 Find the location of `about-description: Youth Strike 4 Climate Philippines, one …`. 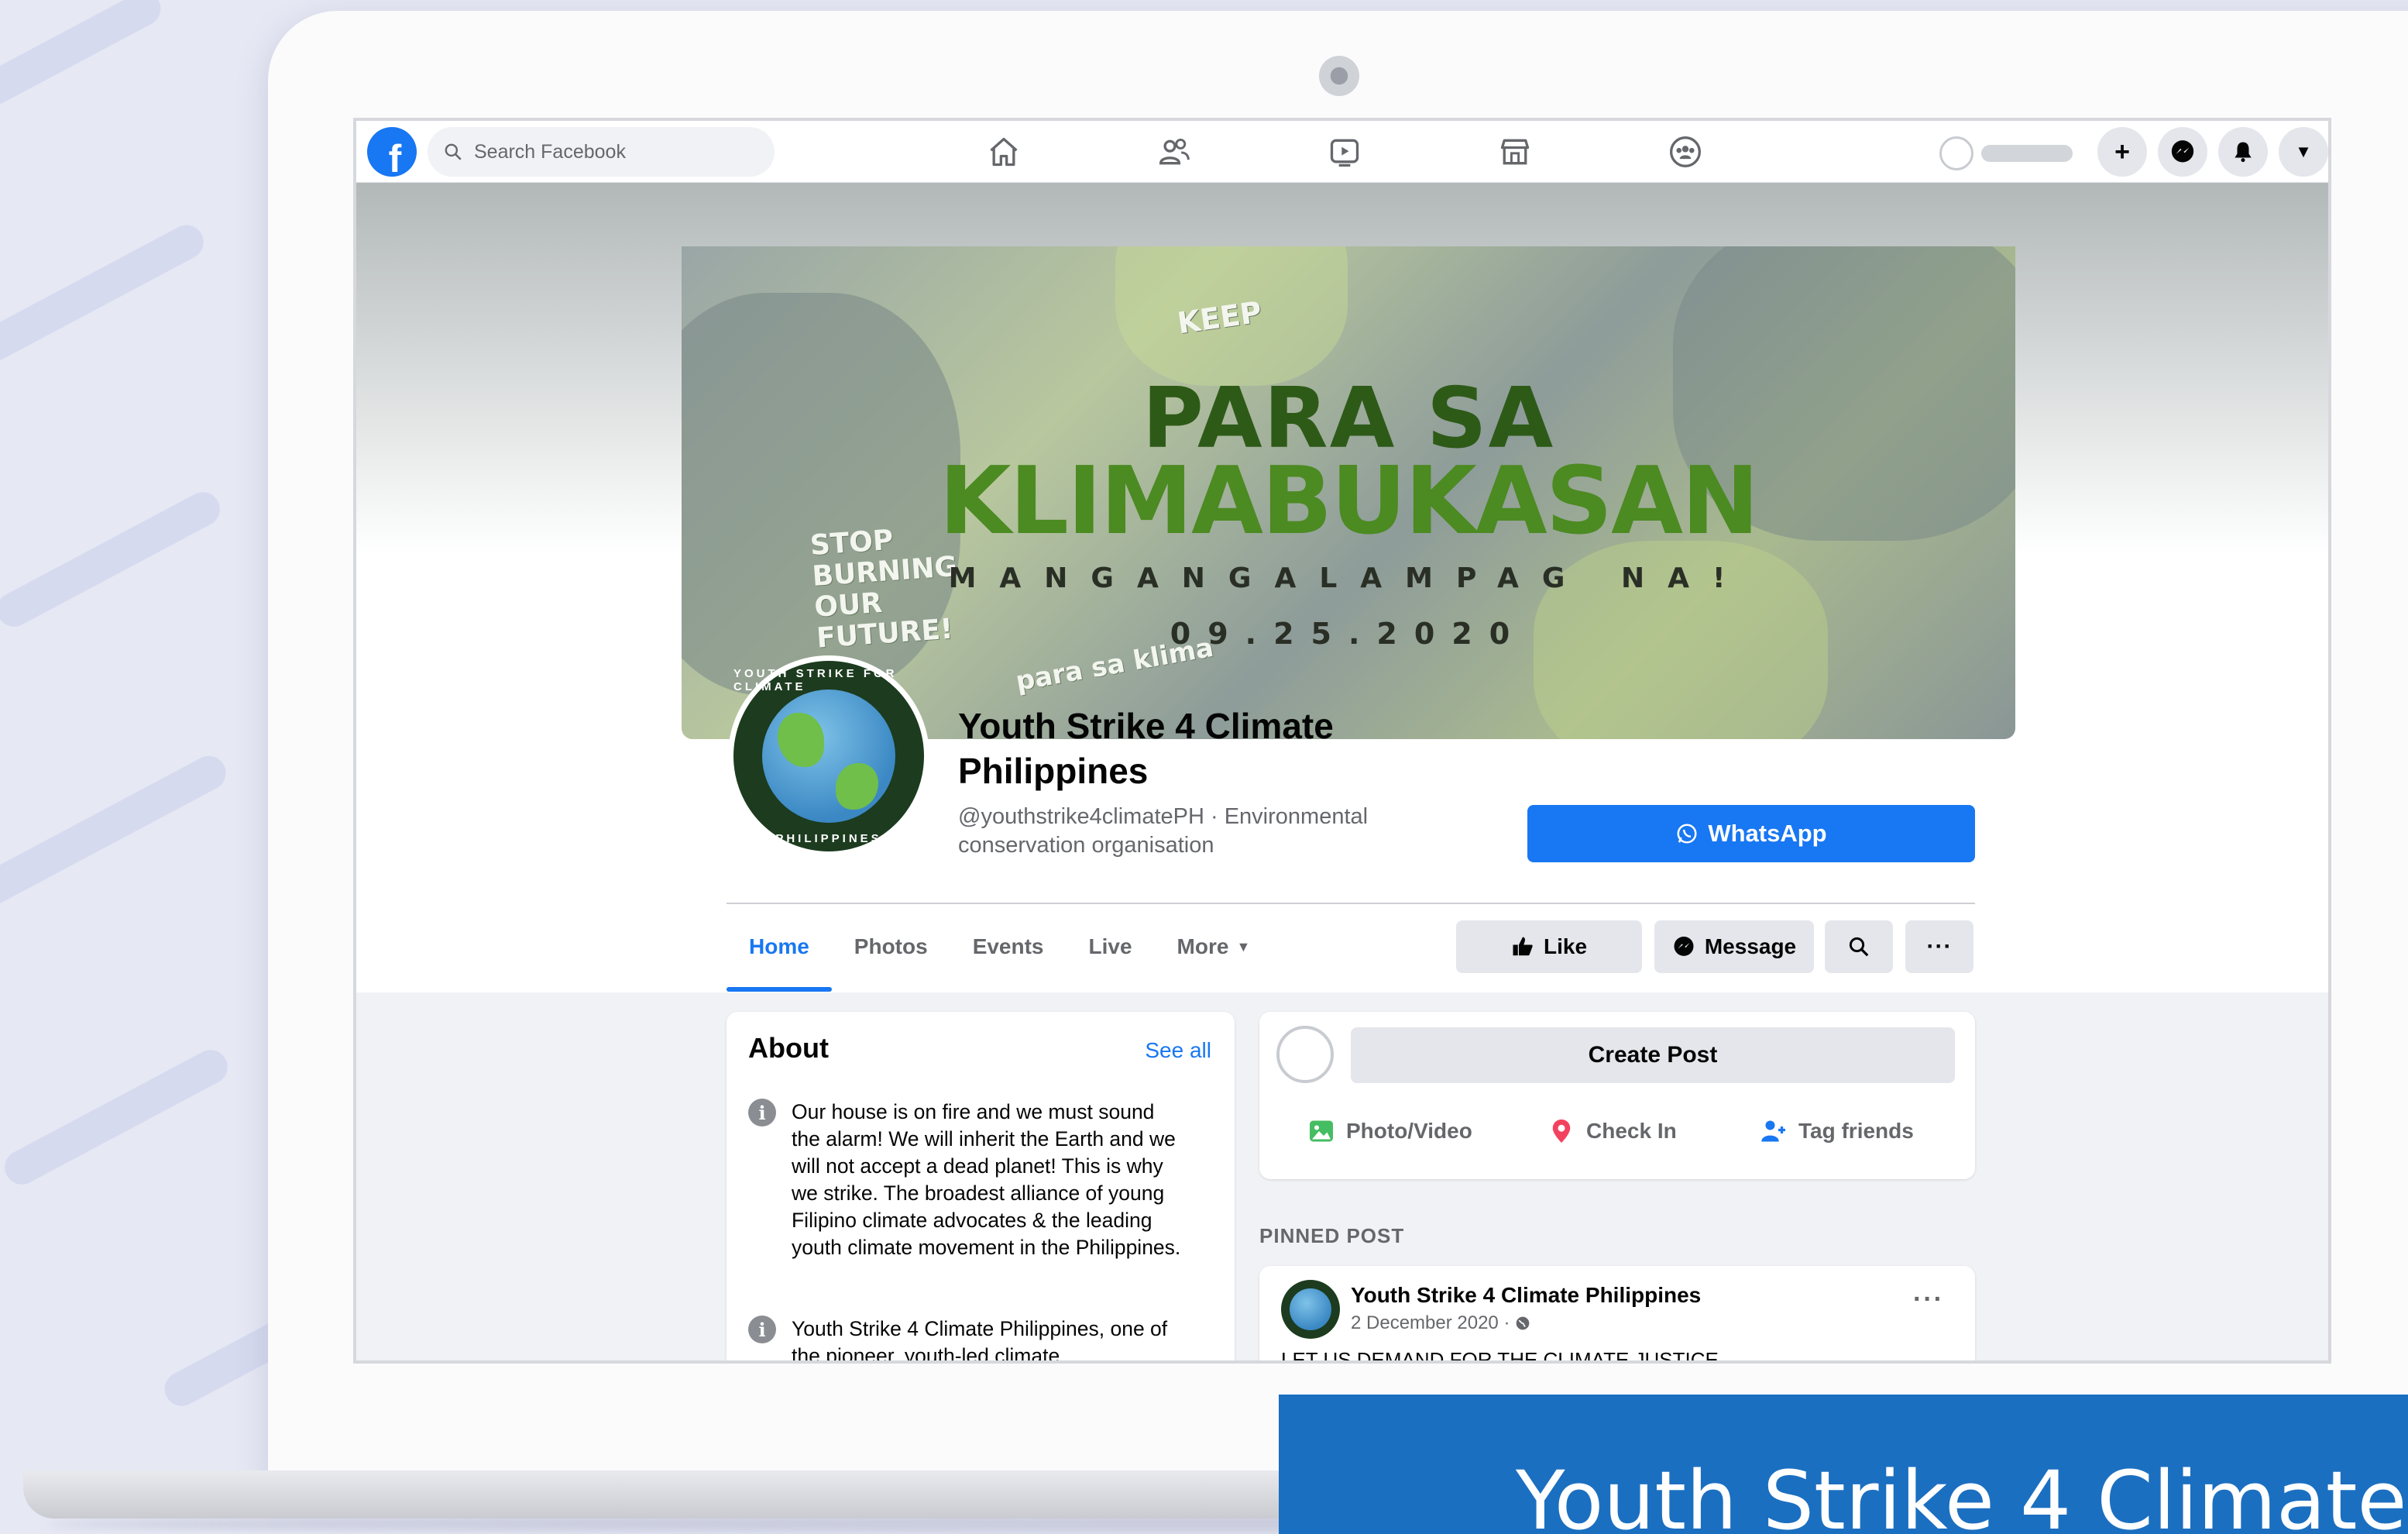

about-description: Youth Strike 4 Climate Philippines, one … is located at coordinates (980, 1340).